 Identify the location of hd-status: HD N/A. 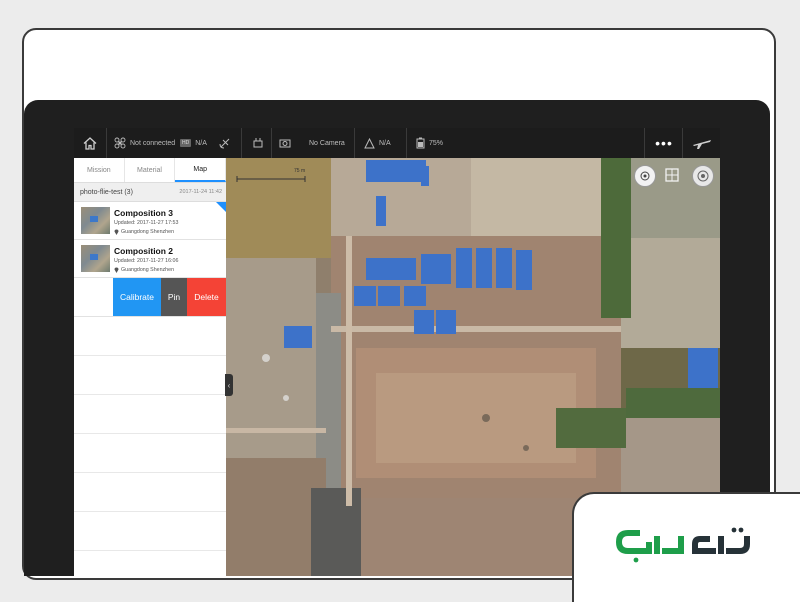
(193, 143).